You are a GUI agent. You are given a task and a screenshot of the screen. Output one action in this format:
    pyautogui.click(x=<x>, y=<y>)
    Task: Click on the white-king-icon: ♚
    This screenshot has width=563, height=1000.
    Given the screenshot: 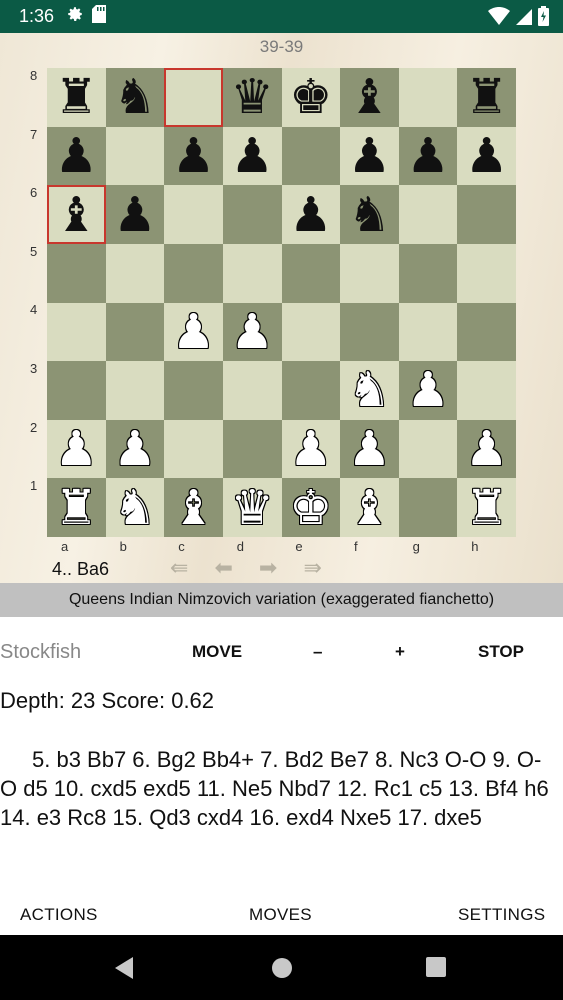 What is the action you would take?
    pyautogui.click(x=311, y=507)
    